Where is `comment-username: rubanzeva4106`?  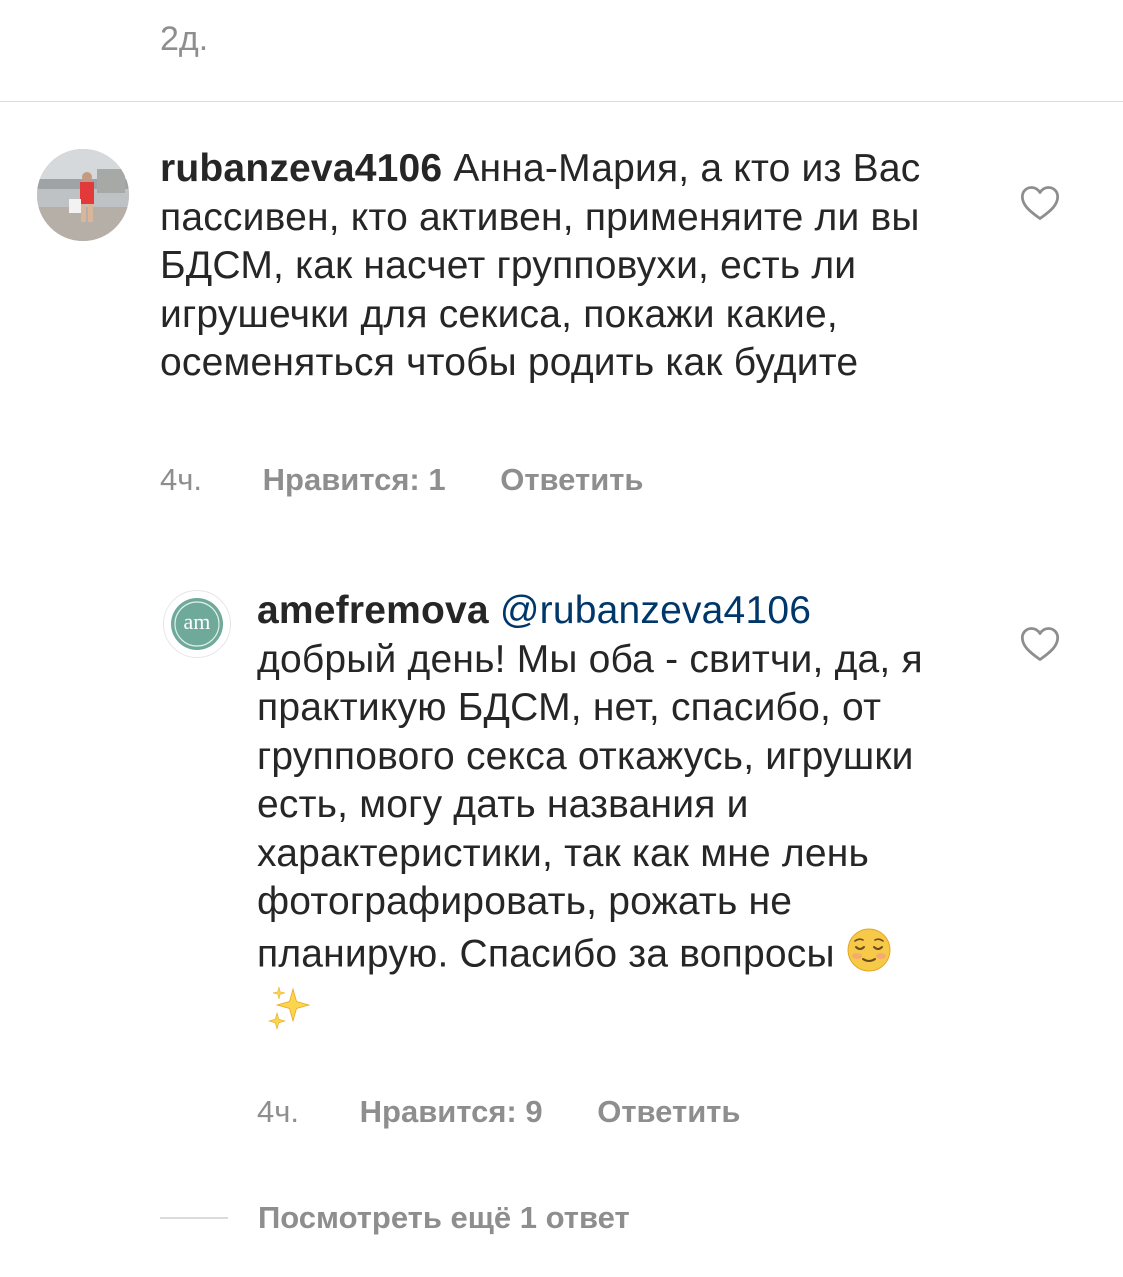 comment-username: rubanzeva4106 is located at coordinates (301, 168).